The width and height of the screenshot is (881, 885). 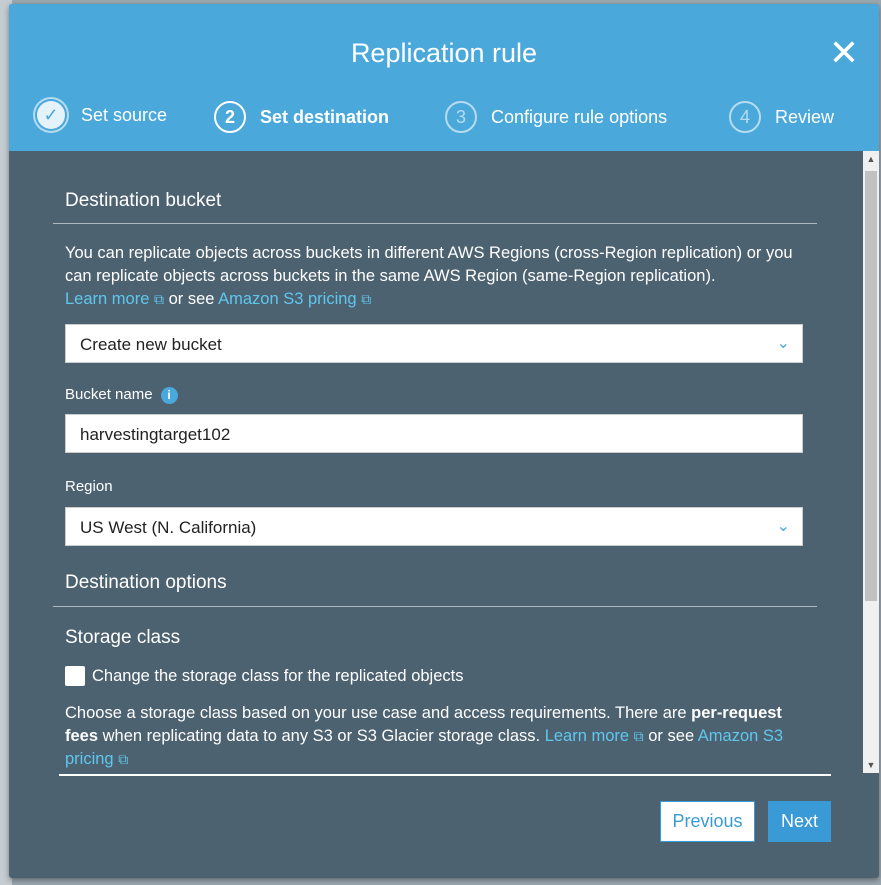 What do you see at coordinates (143, 200) in the screenshot?
I see `destination-bucket-heading: Destination bucket` at bounding box center [143, 200].